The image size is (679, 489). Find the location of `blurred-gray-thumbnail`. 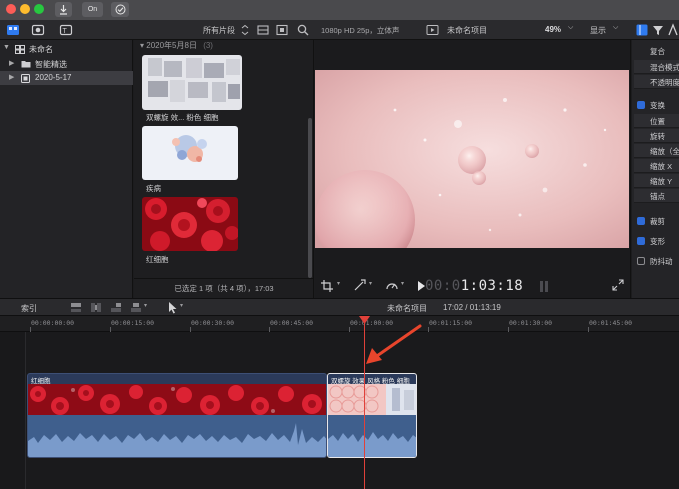

blurred-gray-thumbnail is located at coordinates (192, 82).